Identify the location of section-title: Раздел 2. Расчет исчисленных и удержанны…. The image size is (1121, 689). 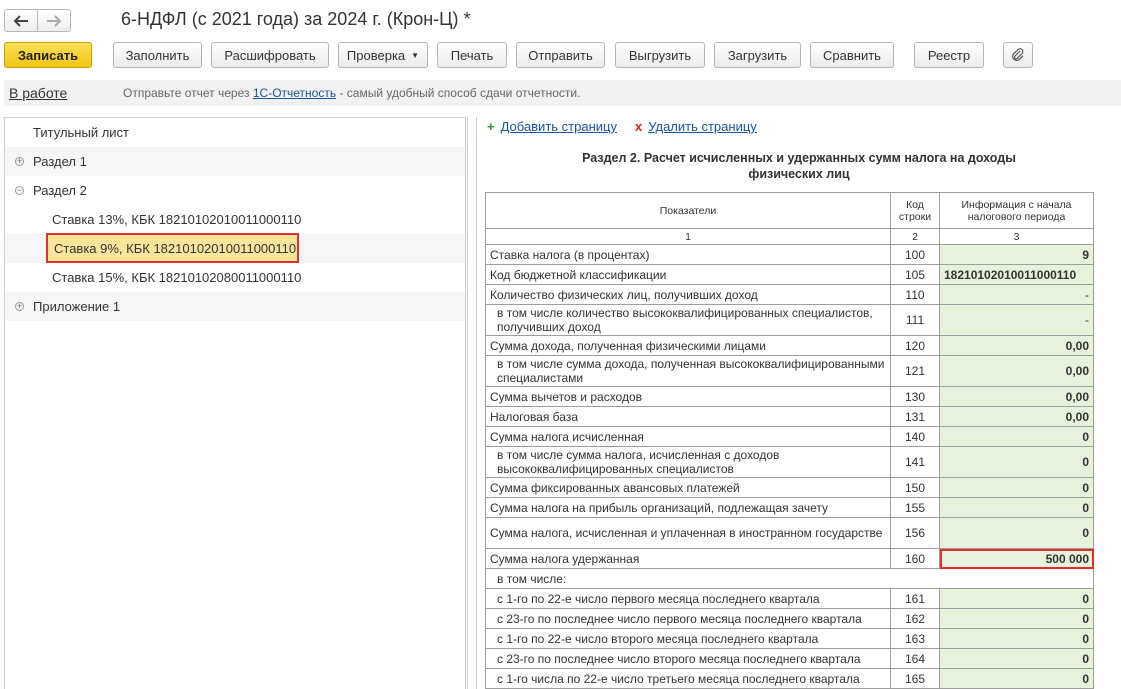
(799, 166).